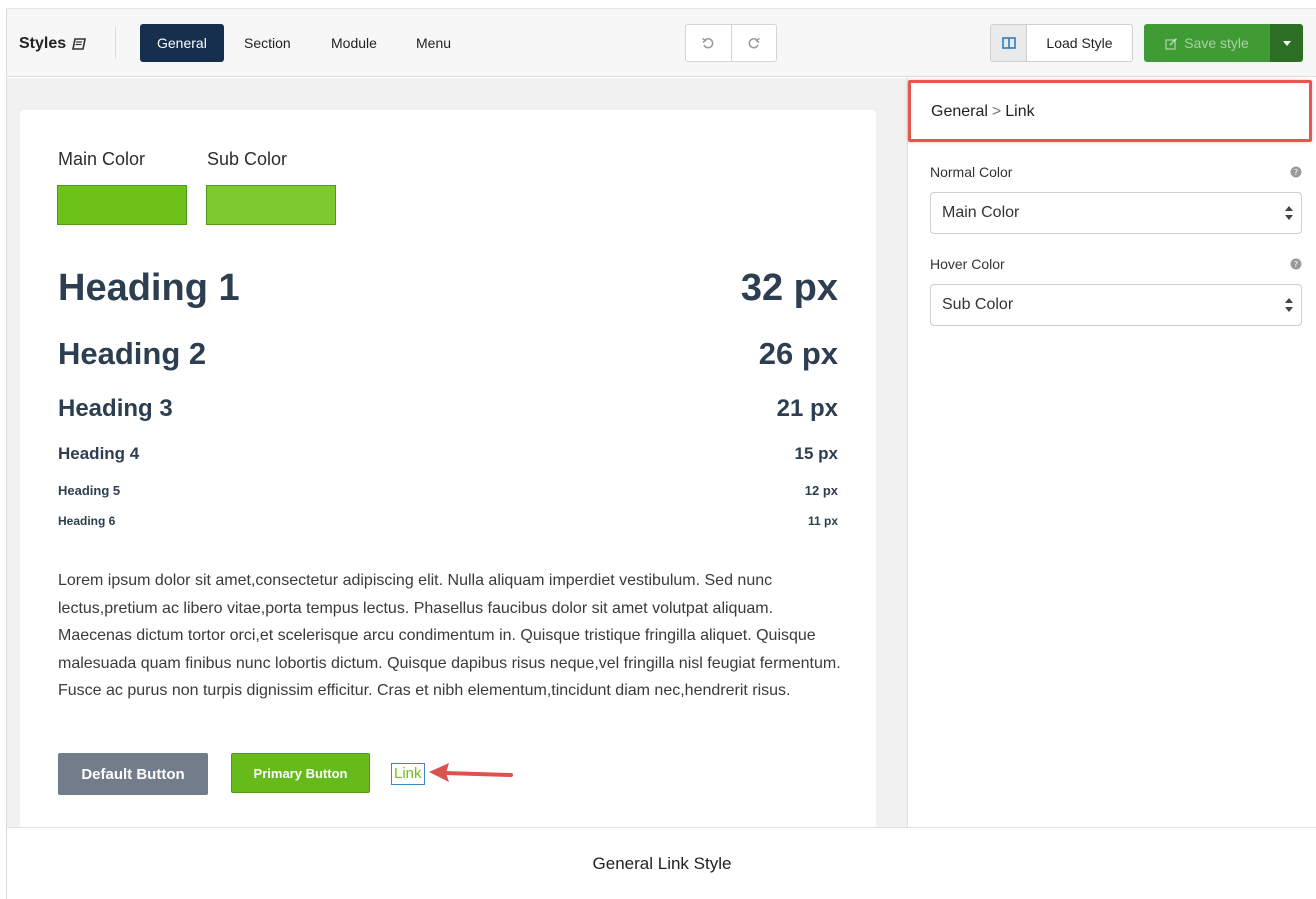  Describe the element at coordinates (967, 264) in the screenshot. I see `hover-color-label: Hover Color` at that location.